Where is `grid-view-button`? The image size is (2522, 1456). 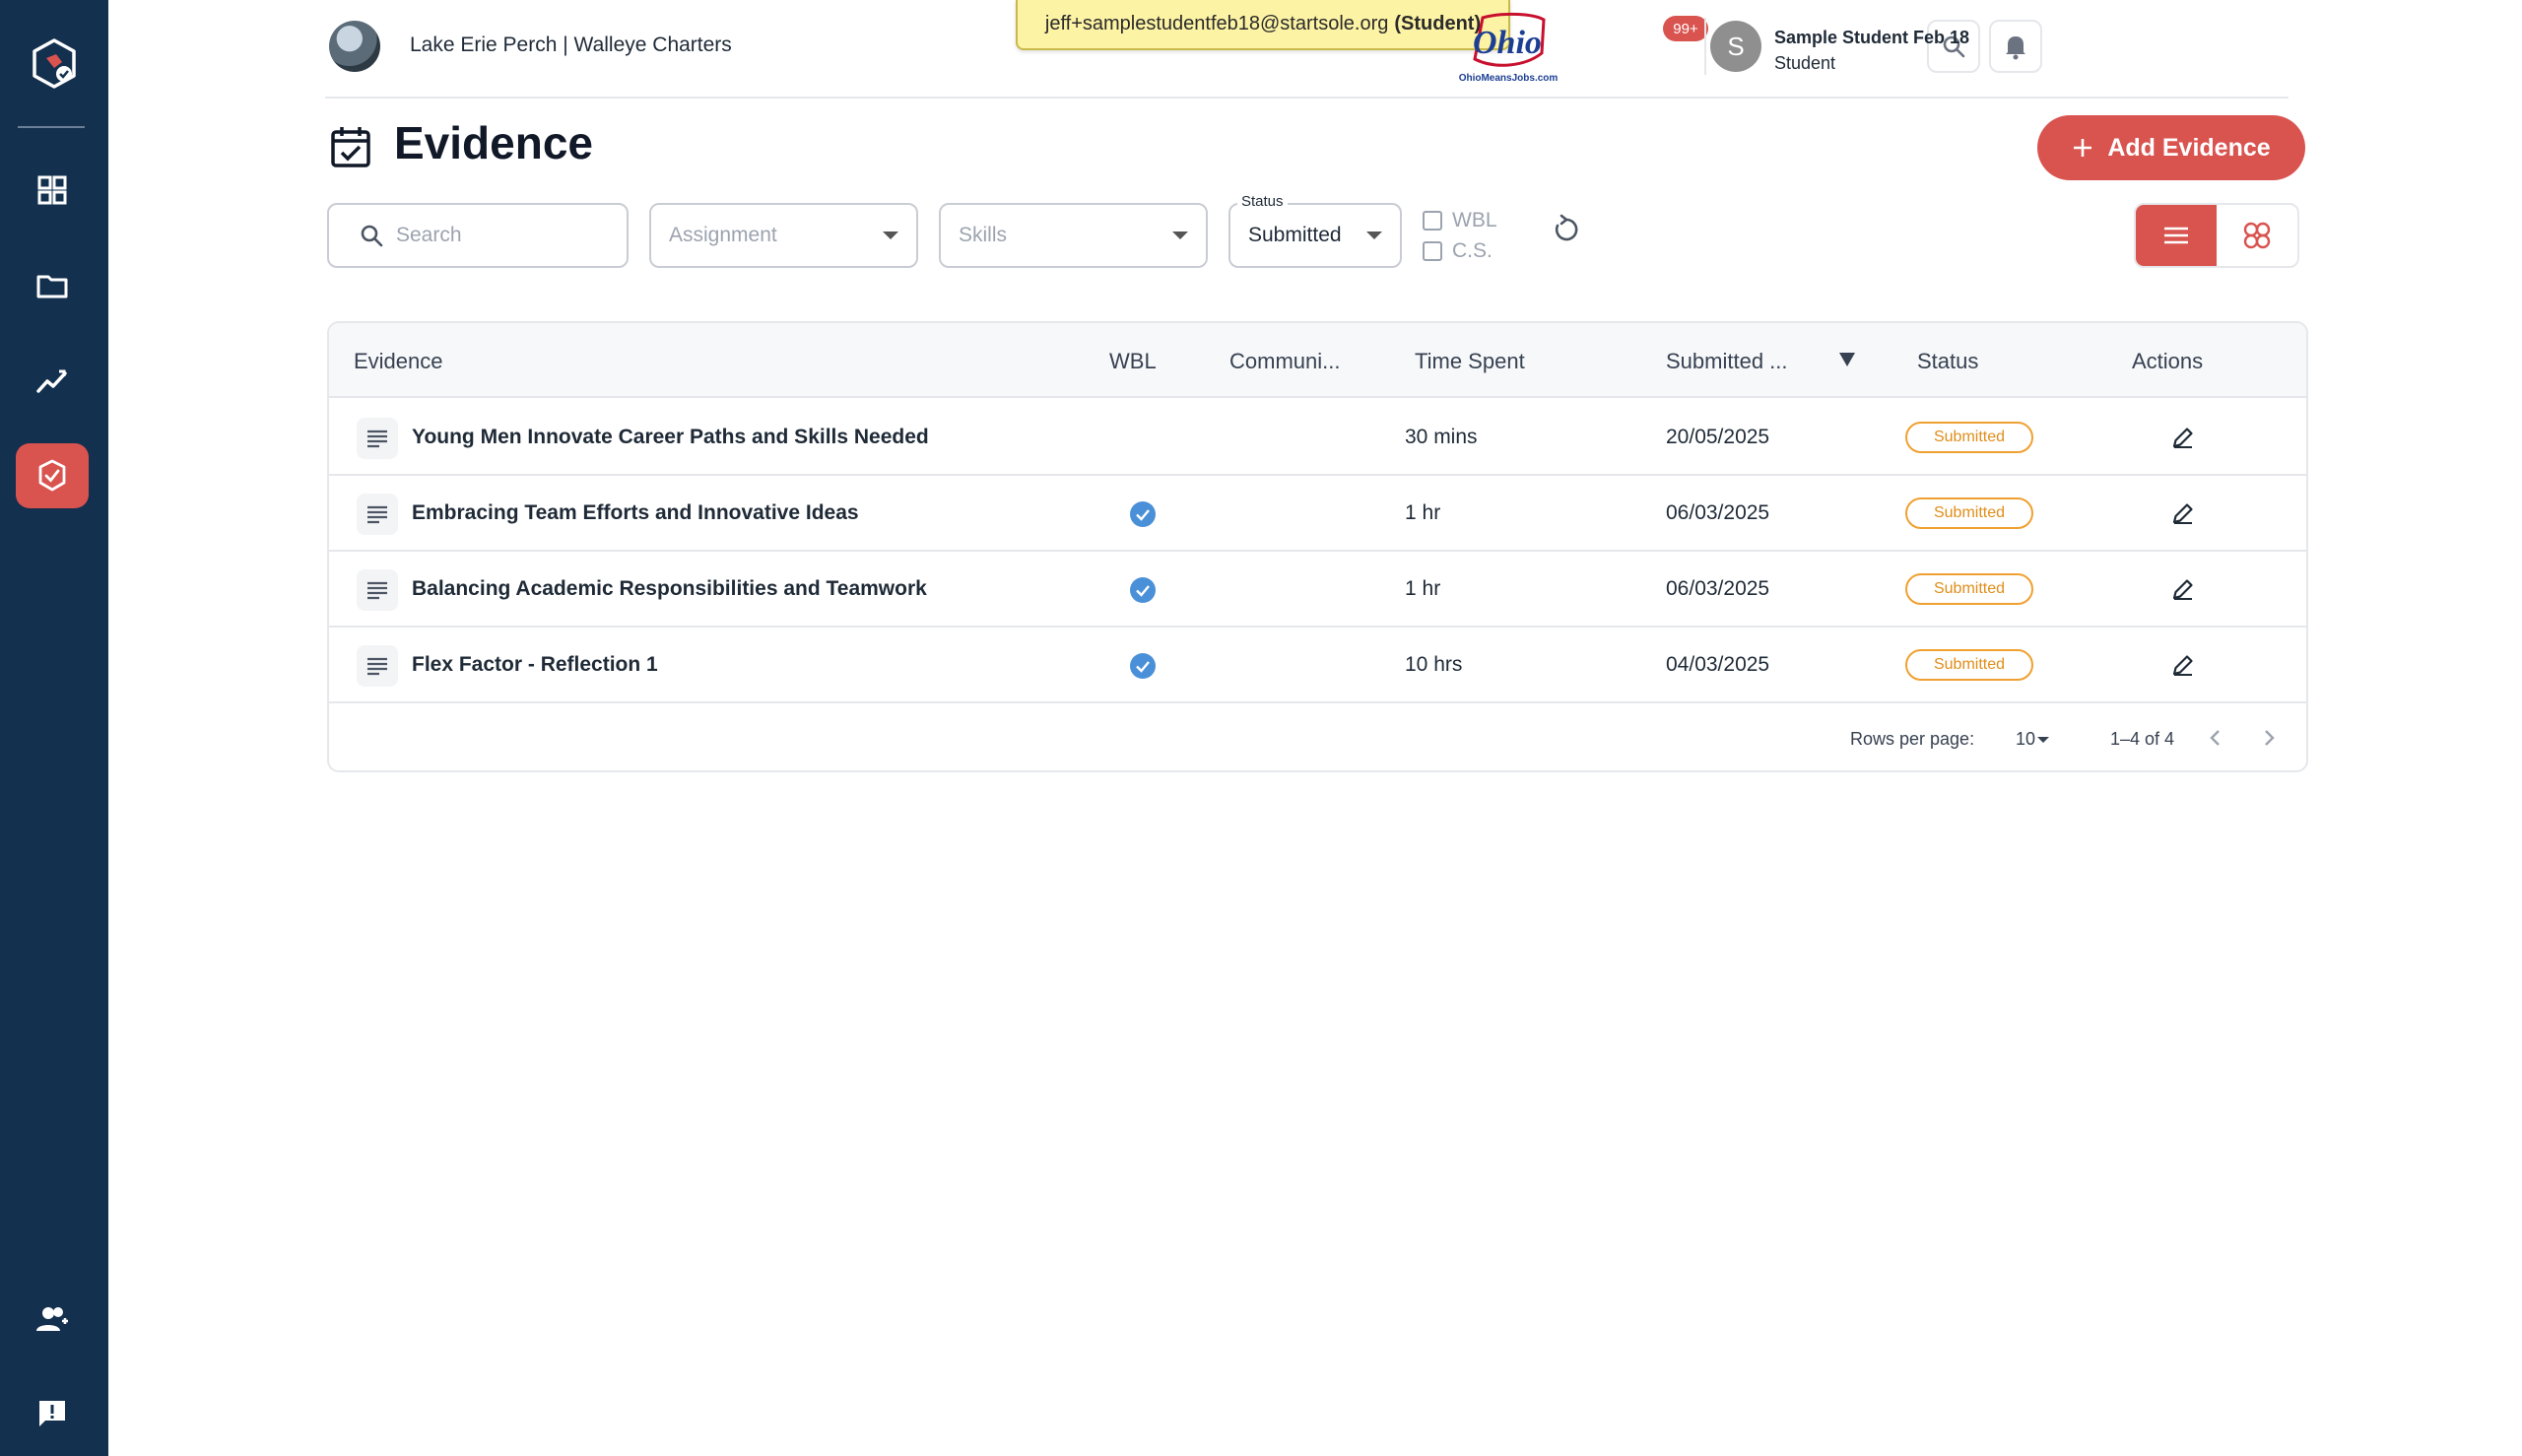 grid-view-button is located at coordinates (2257, 235).